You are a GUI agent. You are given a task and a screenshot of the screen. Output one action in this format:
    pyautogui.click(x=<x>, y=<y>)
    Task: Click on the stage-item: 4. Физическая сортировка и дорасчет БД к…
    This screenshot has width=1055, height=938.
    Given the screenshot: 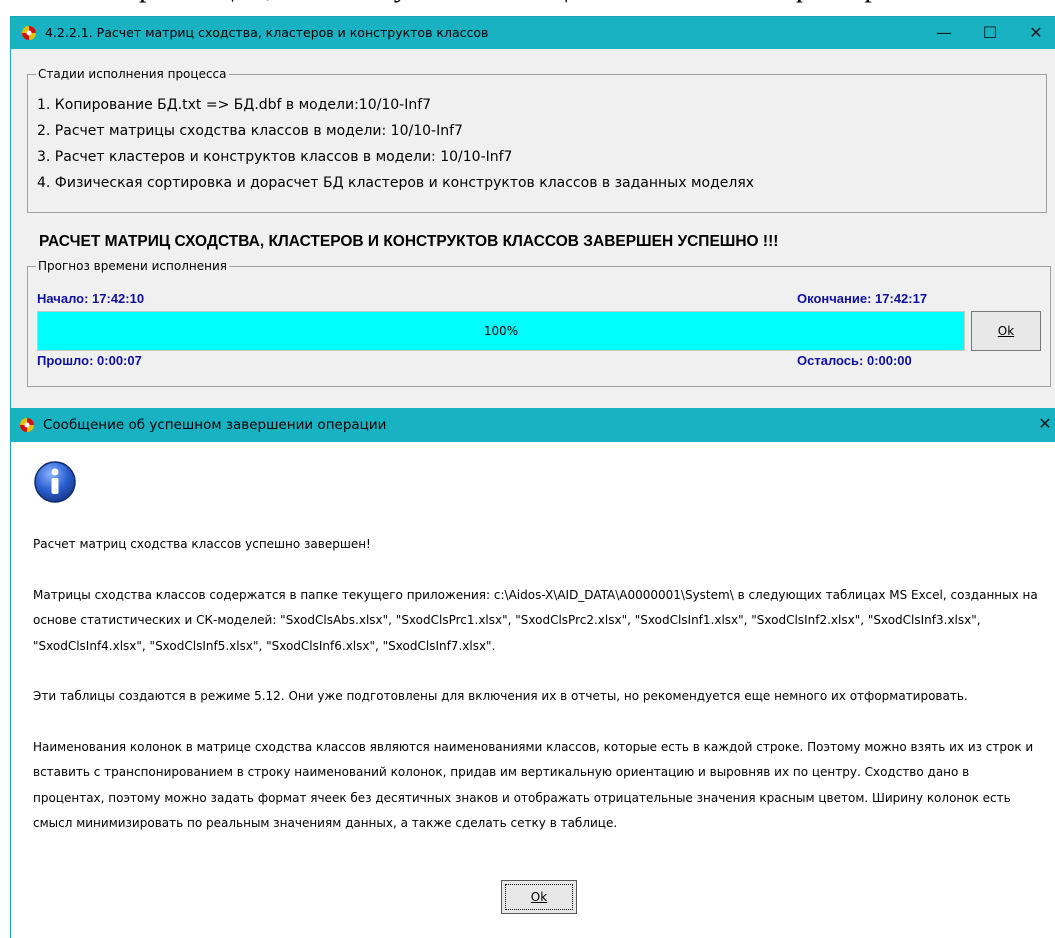 What is the action you would take?
    pyautogui.click(x=396, y=183)
    